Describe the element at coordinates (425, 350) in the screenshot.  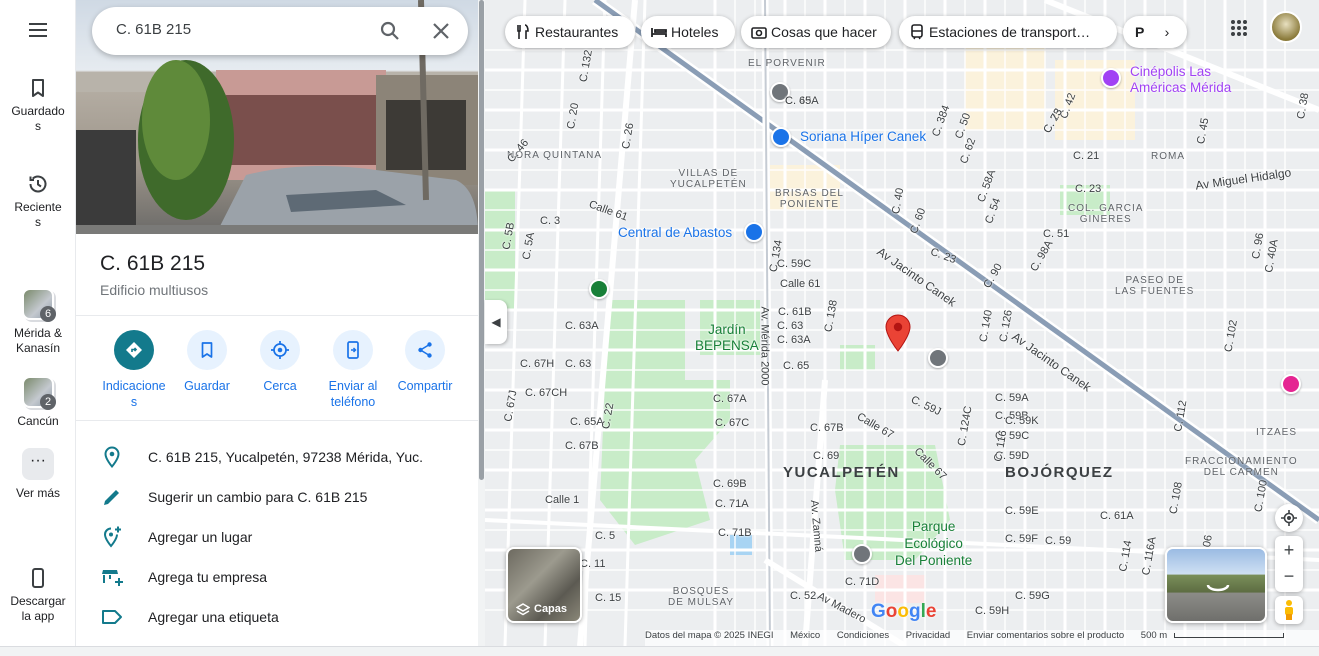
I see `share-icon` at that location.